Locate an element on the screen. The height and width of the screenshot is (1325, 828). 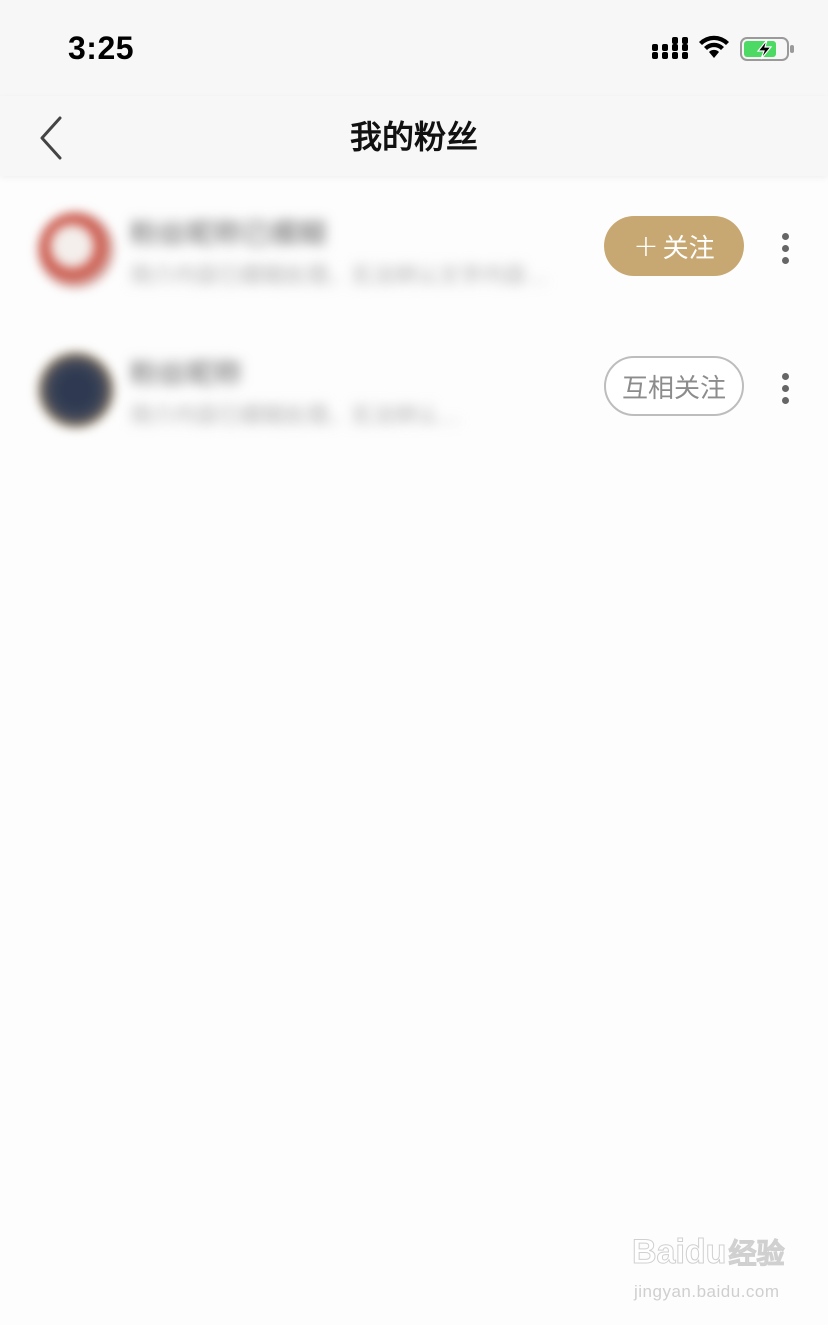
mutual-follow-button: 互相关注 is located at coordinates (674, 386).